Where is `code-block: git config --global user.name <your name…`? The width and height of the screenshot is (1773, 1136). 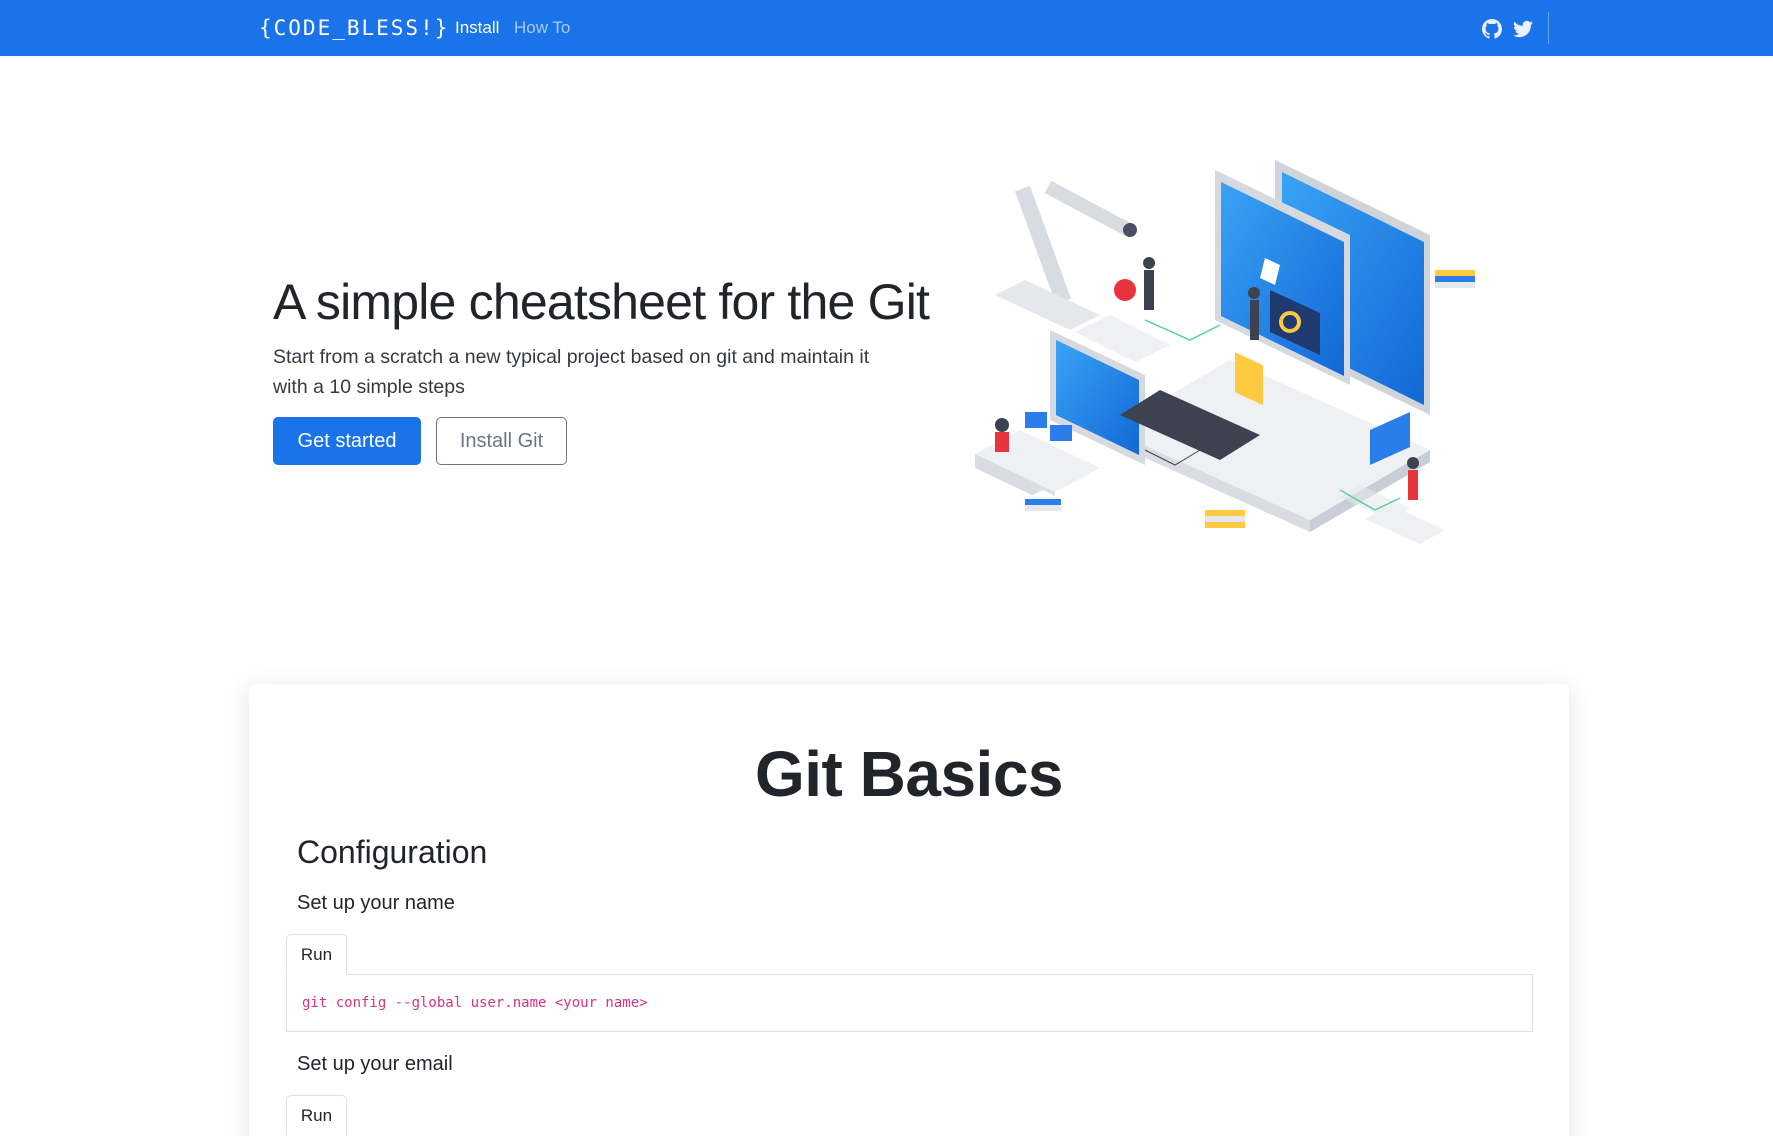
code-block: git config --global user.name <your name… is located at coordinates (909, 1003).